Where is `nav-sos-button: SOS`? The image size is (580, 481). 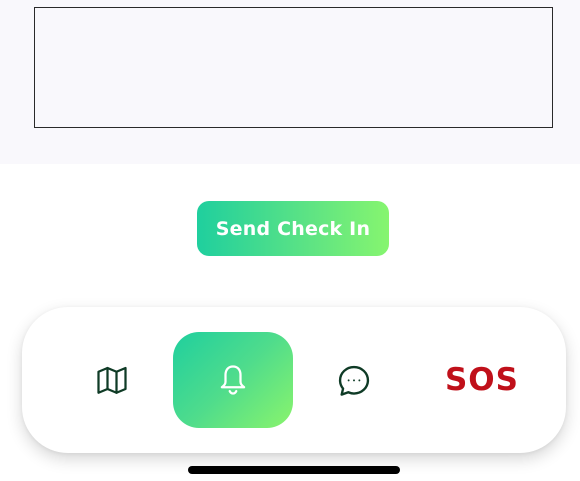 nav-sos-button: SOS is located at coordinates (482, 380).